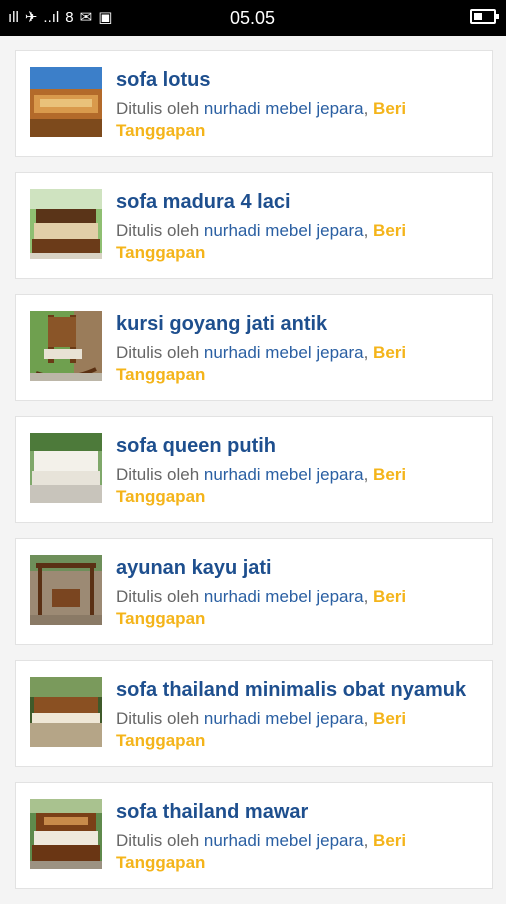 The width and height of the screenshot is (506, 904). I want to click on sofa-madura-photo, so click(66, 224).